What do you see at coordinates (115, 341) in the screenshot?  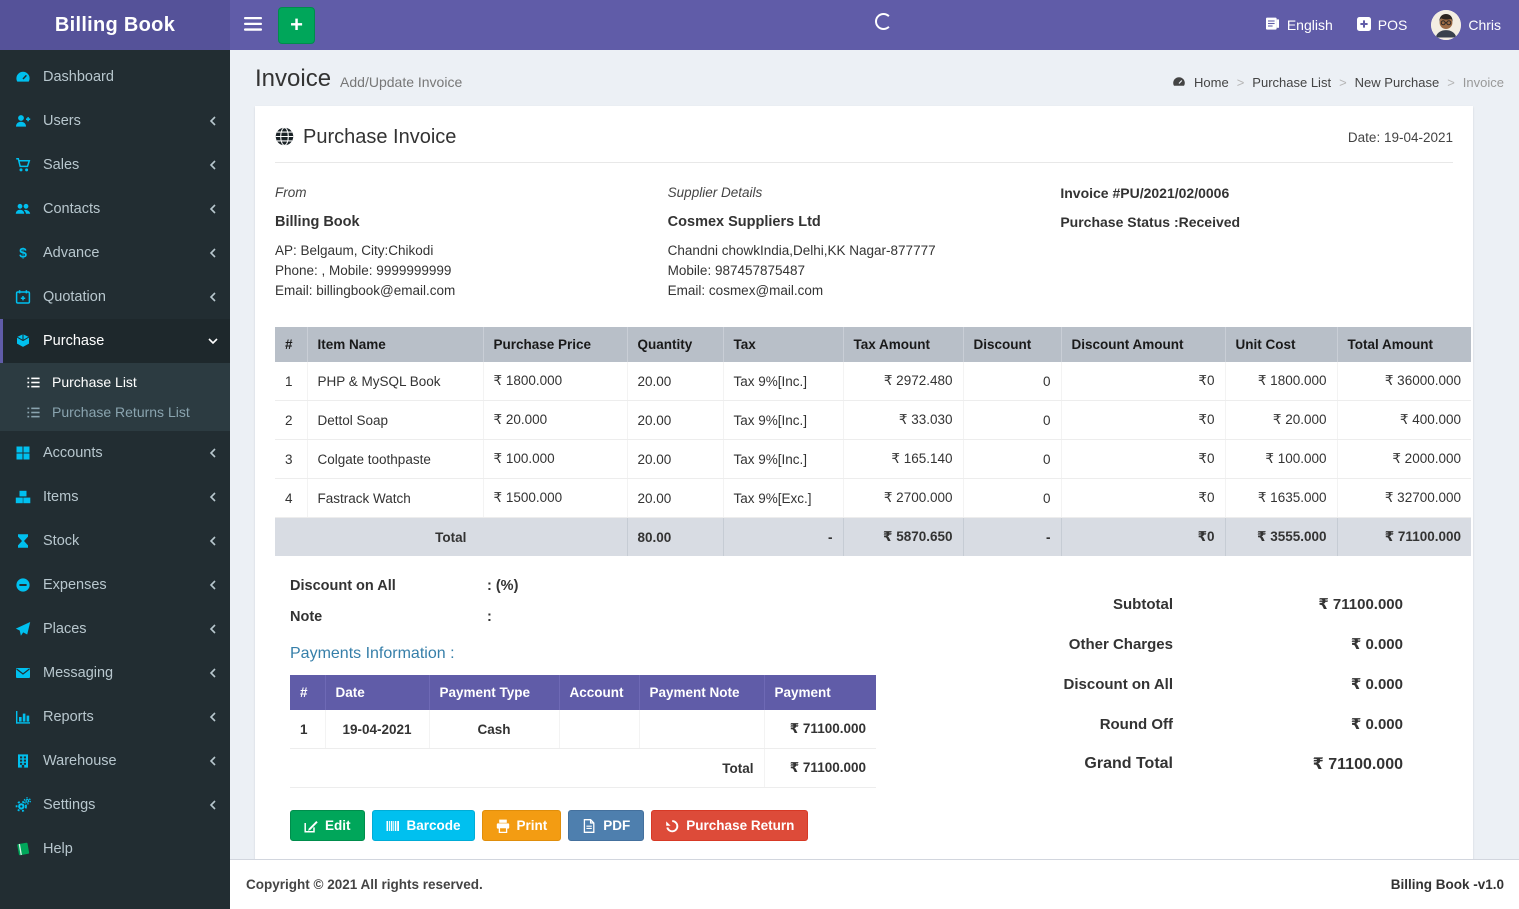 I see `sidebar-item-purchase: Purchase` at bounding box center [115, 341].